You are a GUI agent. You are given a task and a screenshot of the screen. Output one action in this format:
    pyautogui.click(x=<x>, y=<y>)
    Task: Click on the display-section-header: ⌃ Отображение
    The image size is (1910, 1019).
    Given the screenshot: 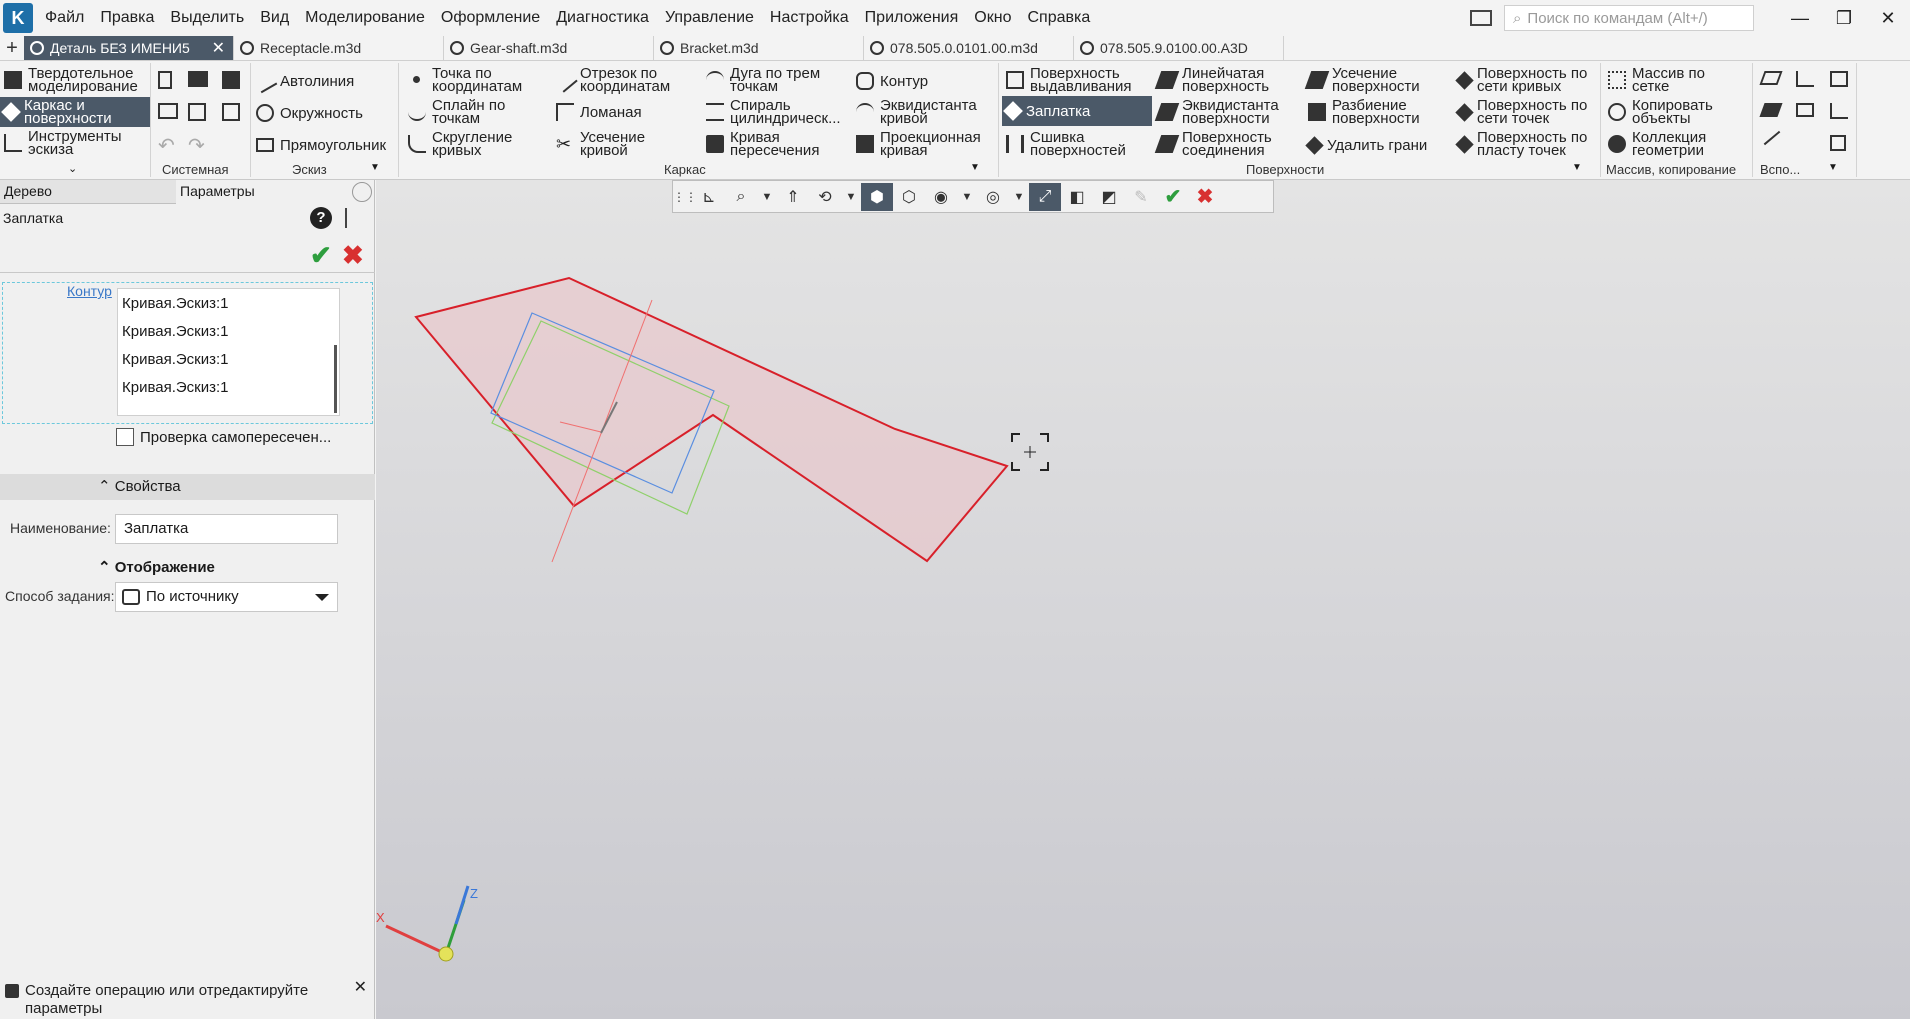 What is the action you would take?
    pyautogui.click(x=156, y=567)
    